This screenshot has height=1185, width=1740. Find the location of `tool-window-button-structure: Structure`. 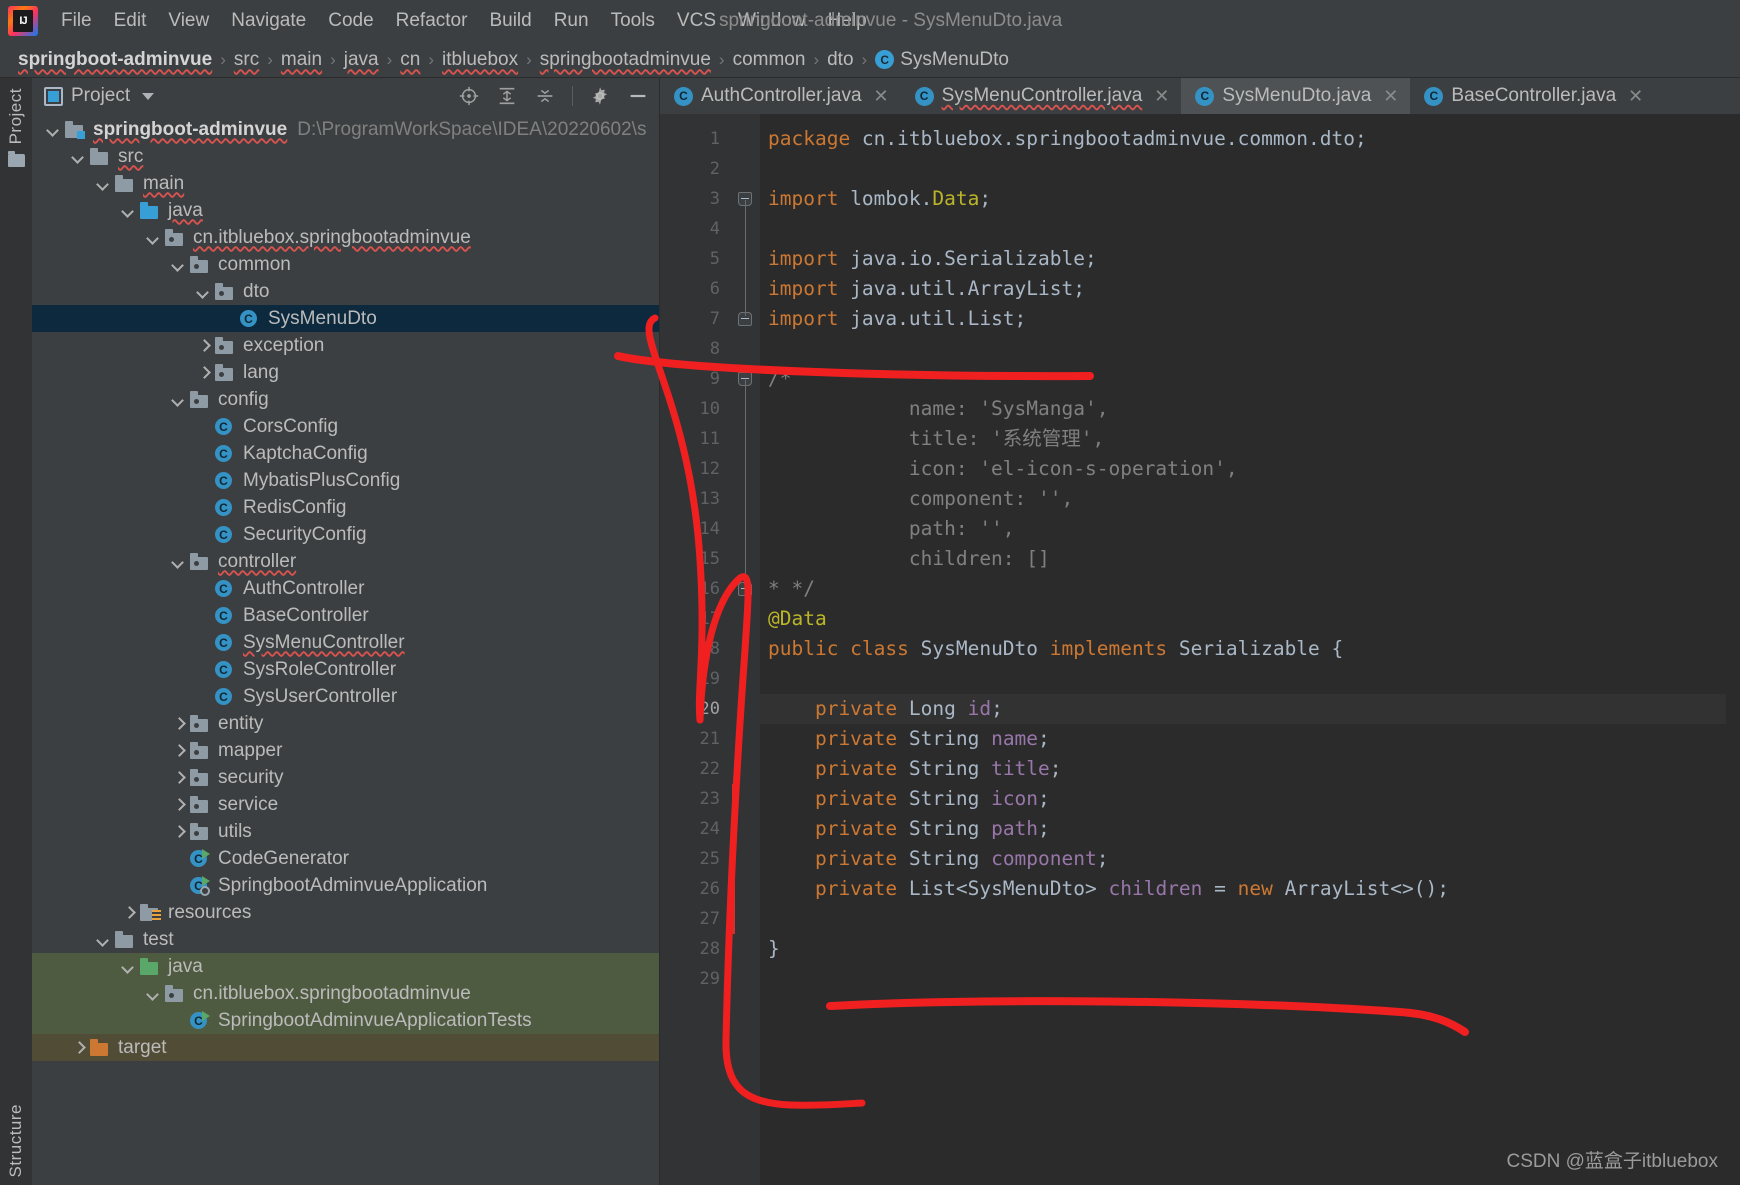

tool-window-button-structure: Structure is located at coordinates (16, 1140).